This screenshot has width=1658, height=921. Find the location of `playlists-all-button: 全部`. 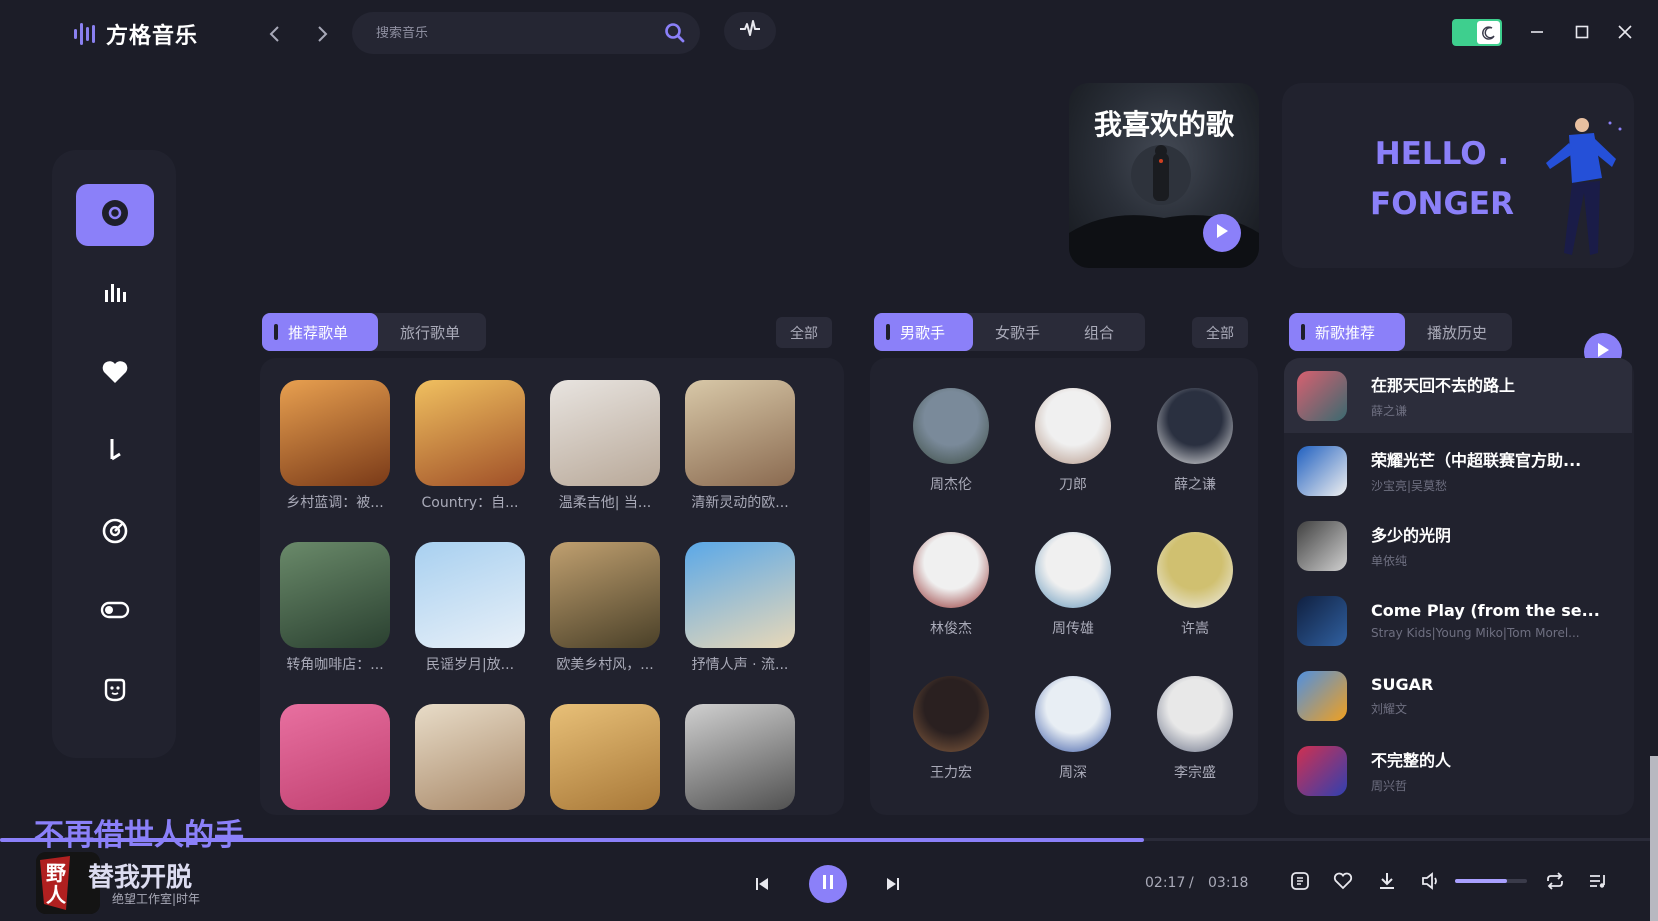

playlists-all-button: 全部 is located at coordinates (804, 332).